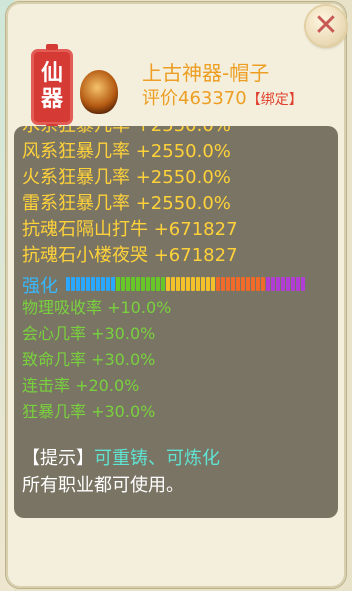 The image size is (352, 591). I want to click on bonus-stat-line: 会心几率 +30.0%, so click(89, 333).